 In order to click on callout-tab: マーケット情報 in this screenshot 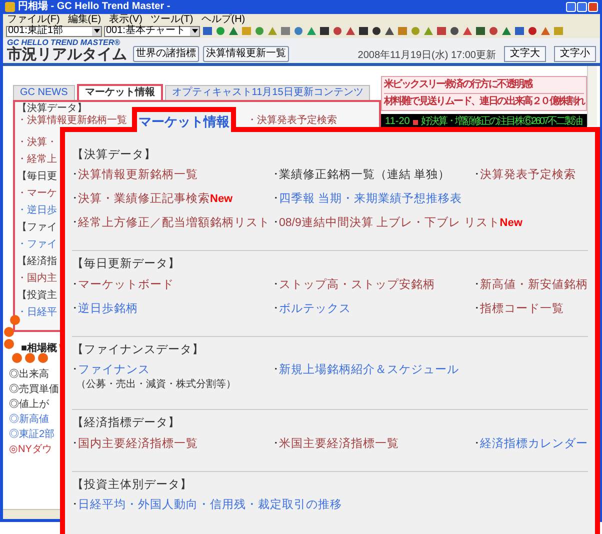, I will do `click(184, 119)`.